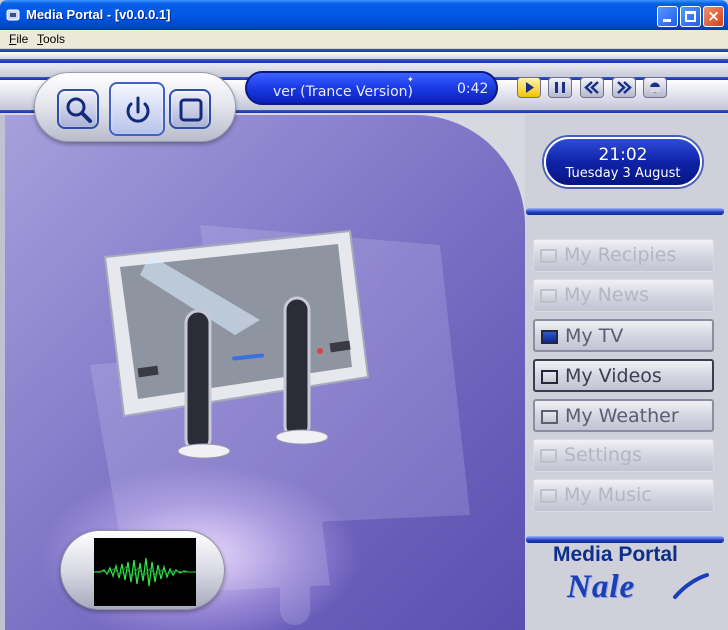  What do you see at coordinates (364, 15) in the screenshot?
I see `title-bar: Media Portal - [v0.0.0.1] ×` at bounding box center [364, 15].